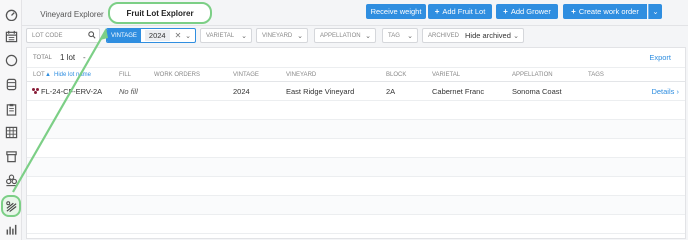 The image size is (688, 240). Describe the element at coordinates (391, 91) in the screenshot. I see `block-cell: 2A` at that location.